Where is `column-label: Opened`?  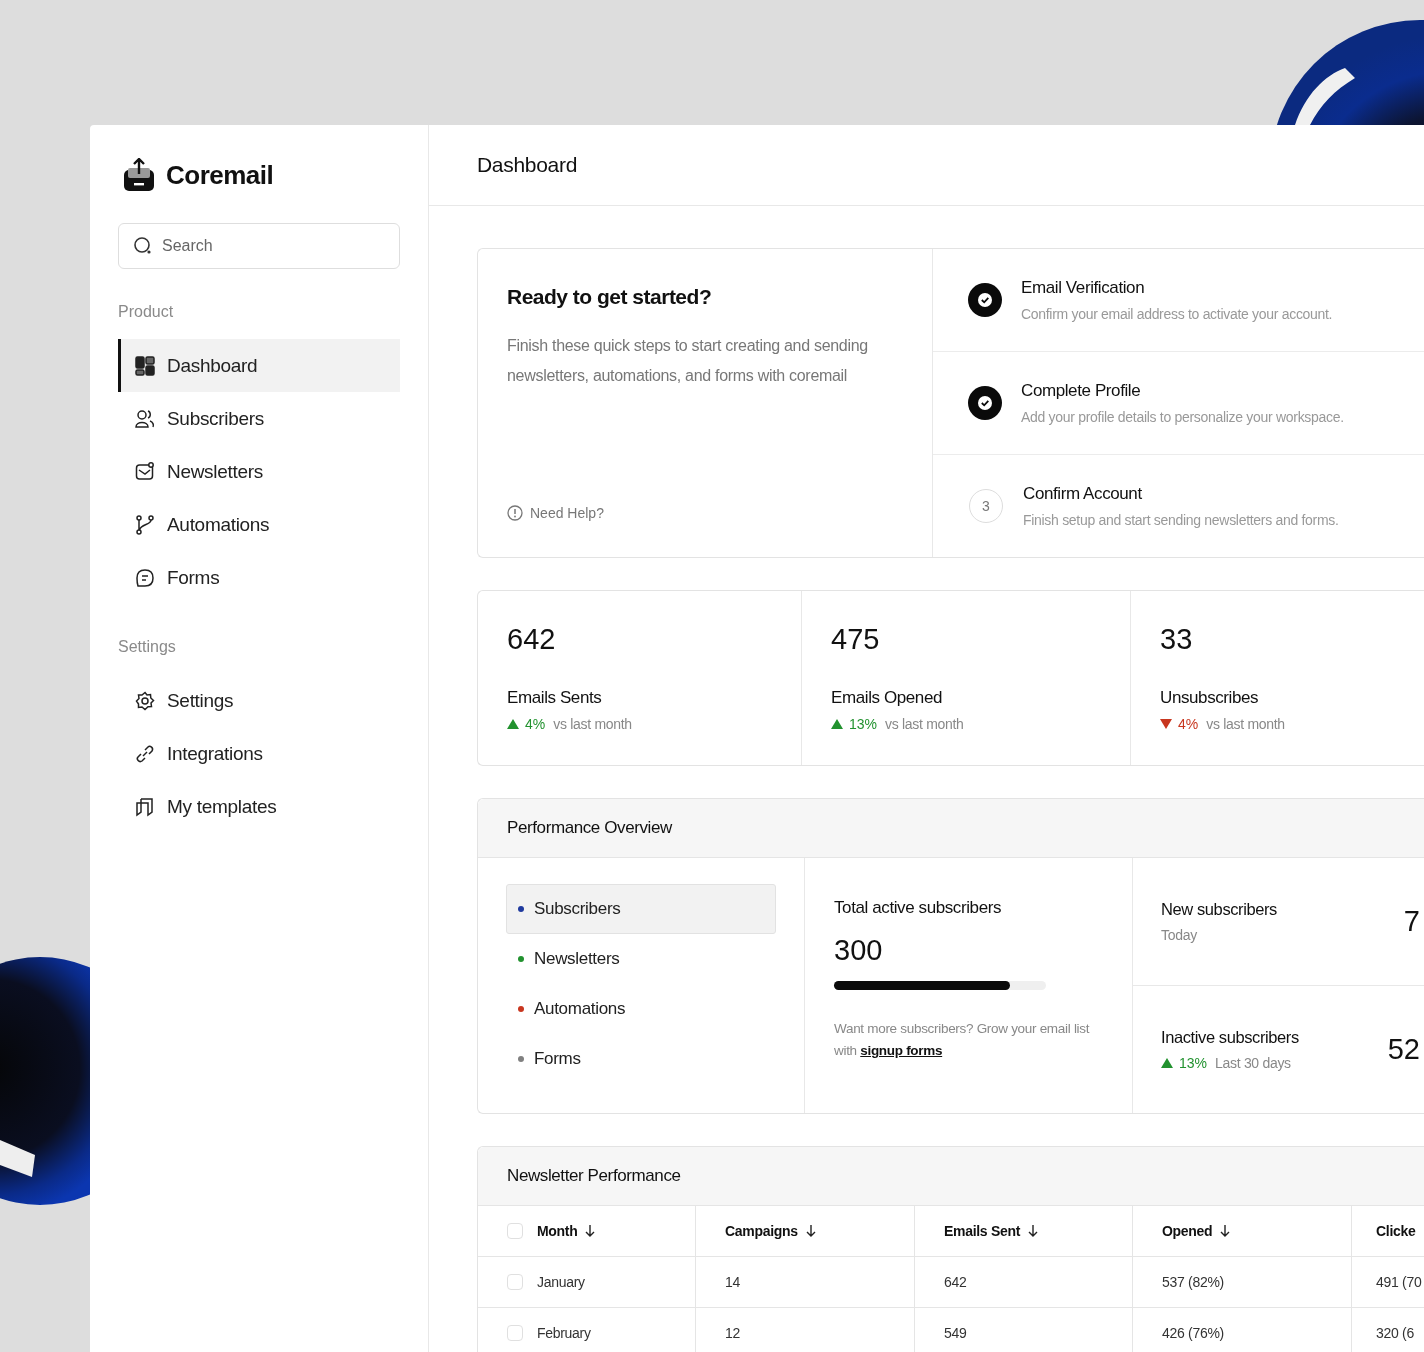 column-label: Opened is located at coordinates (1187, 1231).